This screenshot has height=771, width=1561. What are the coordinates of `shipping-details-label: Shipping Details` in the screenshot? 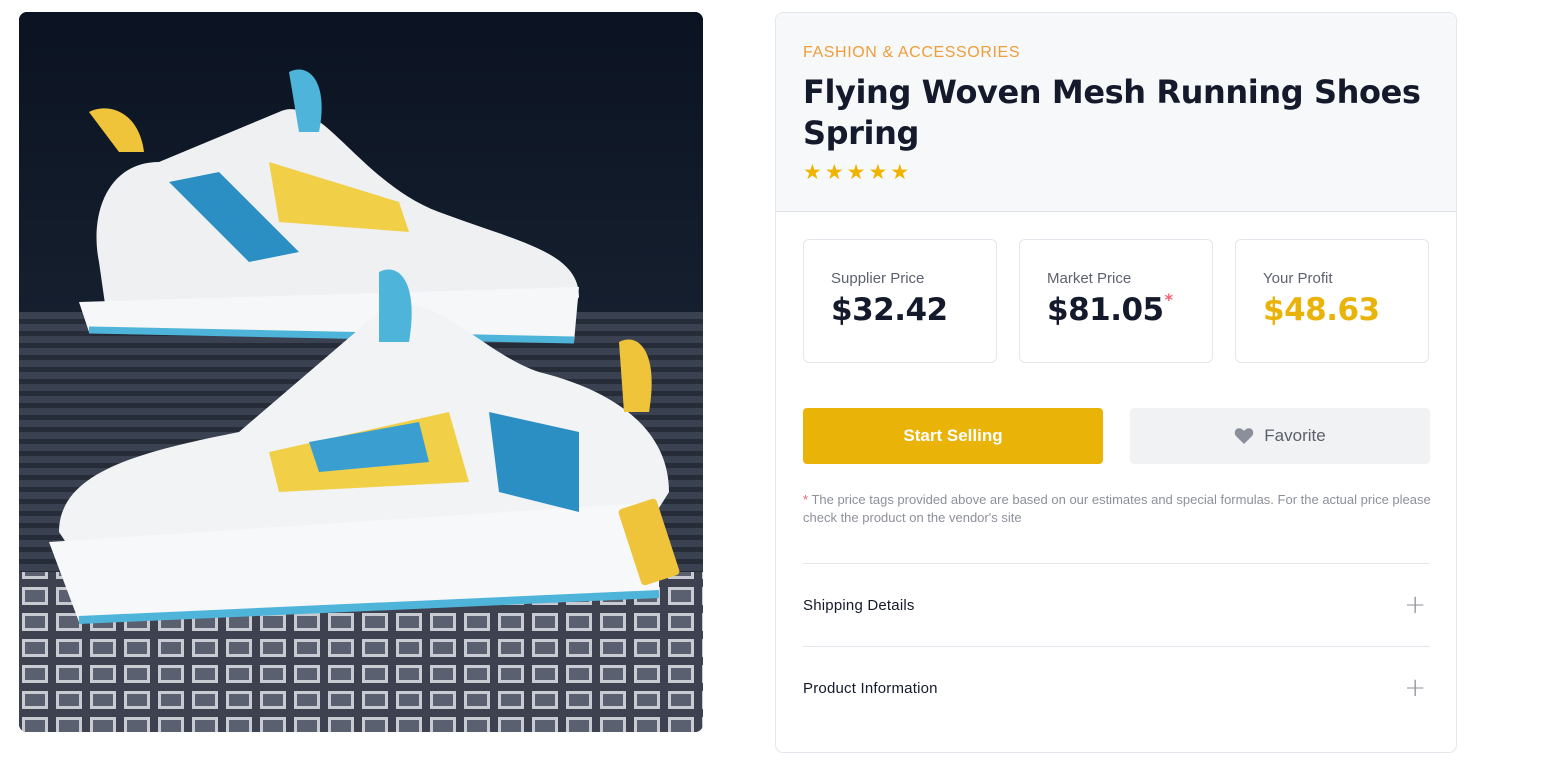 It's located at (859, 605).